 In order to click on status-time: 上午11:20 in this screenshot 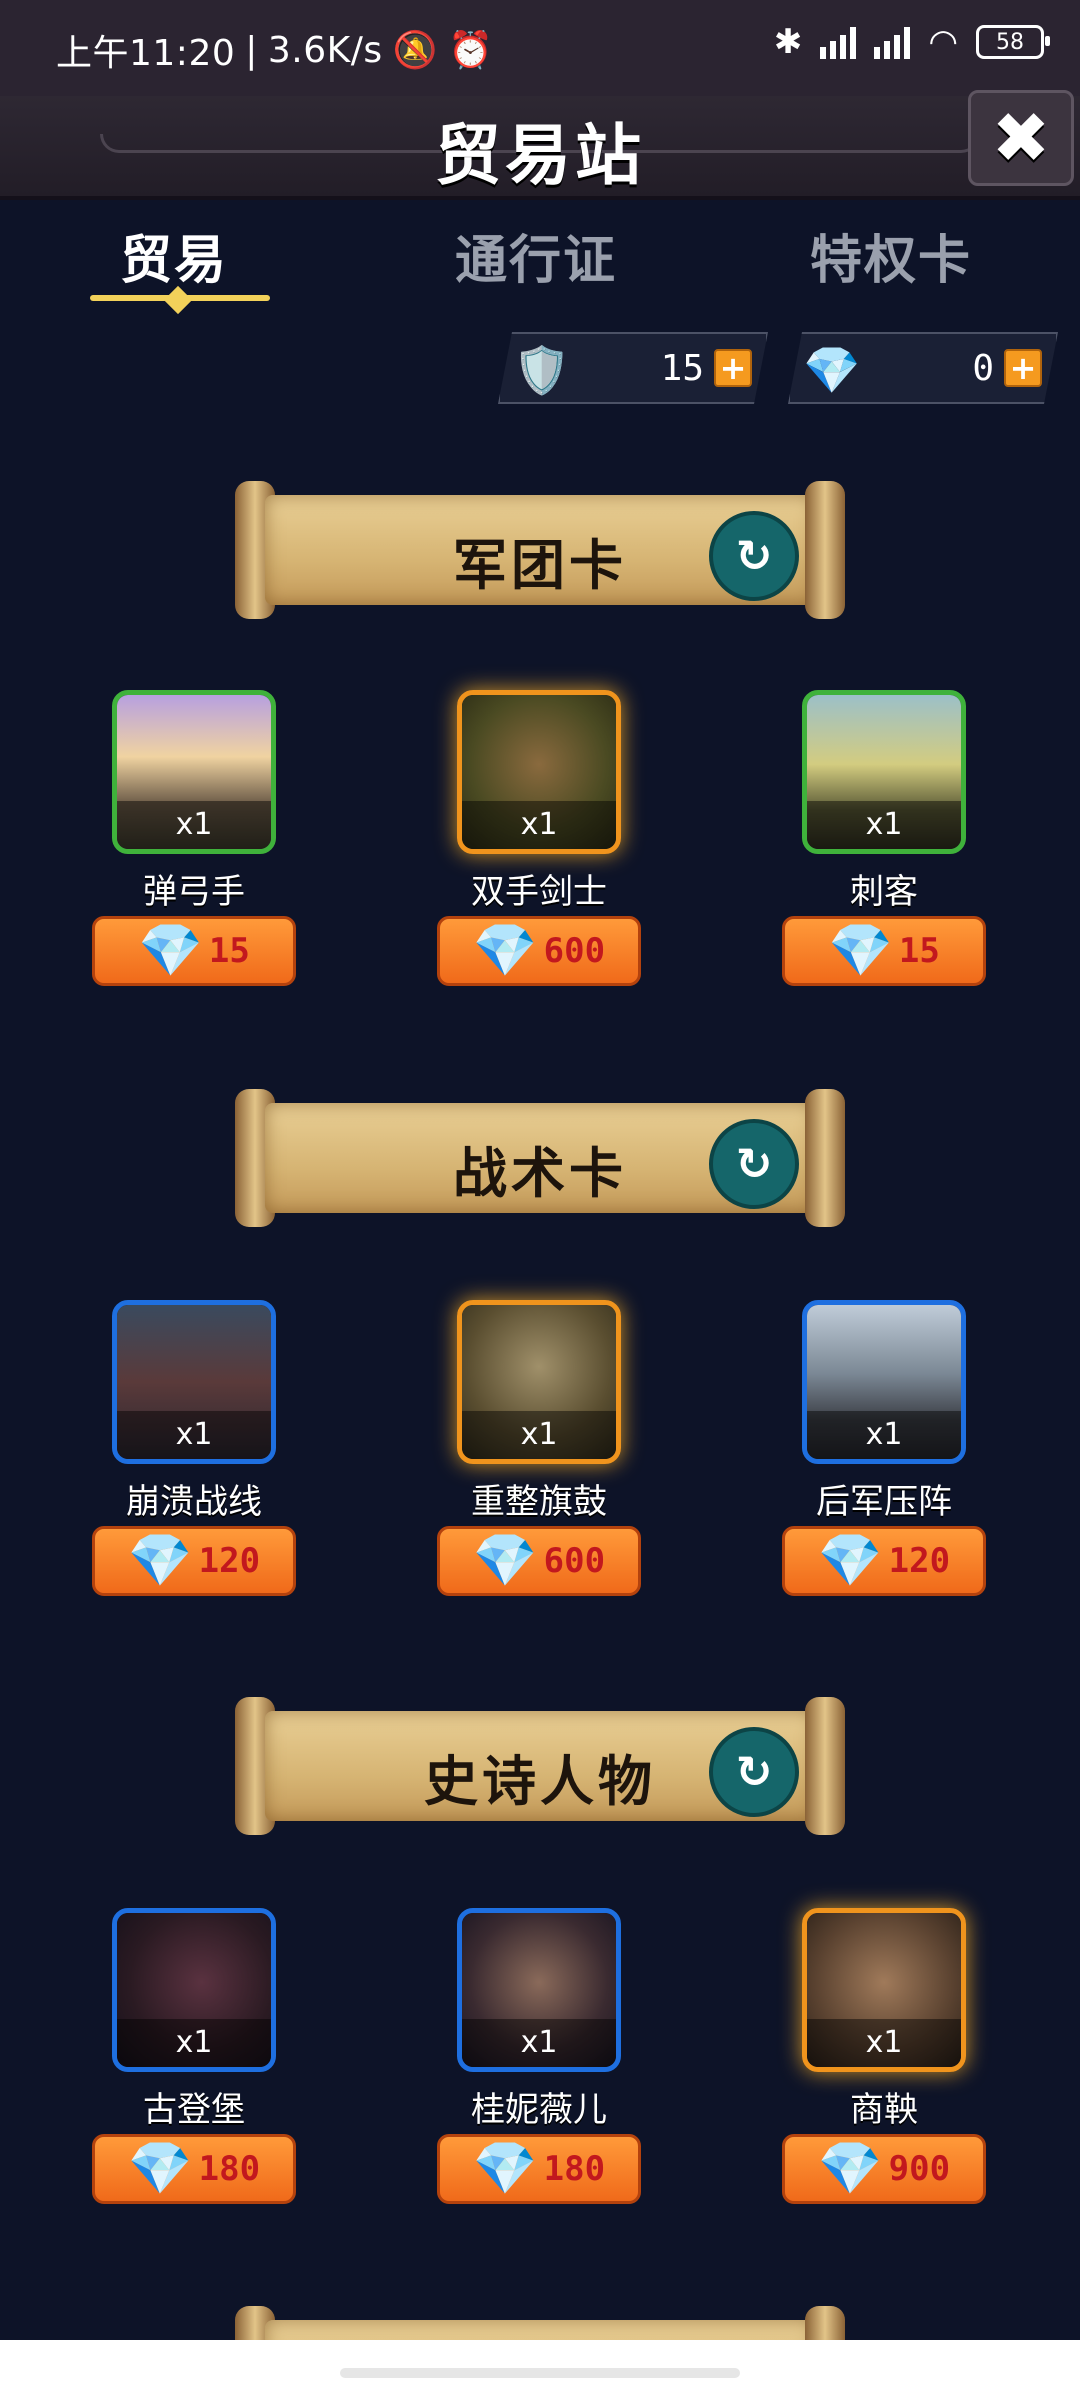, I will do `click(146, 53)`.